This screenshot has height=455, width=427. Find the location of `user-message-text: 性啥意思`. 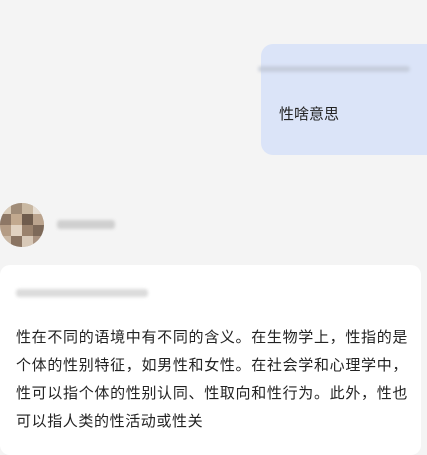

user-message-text: 性啥意思 is located at coordinates (309, 114).